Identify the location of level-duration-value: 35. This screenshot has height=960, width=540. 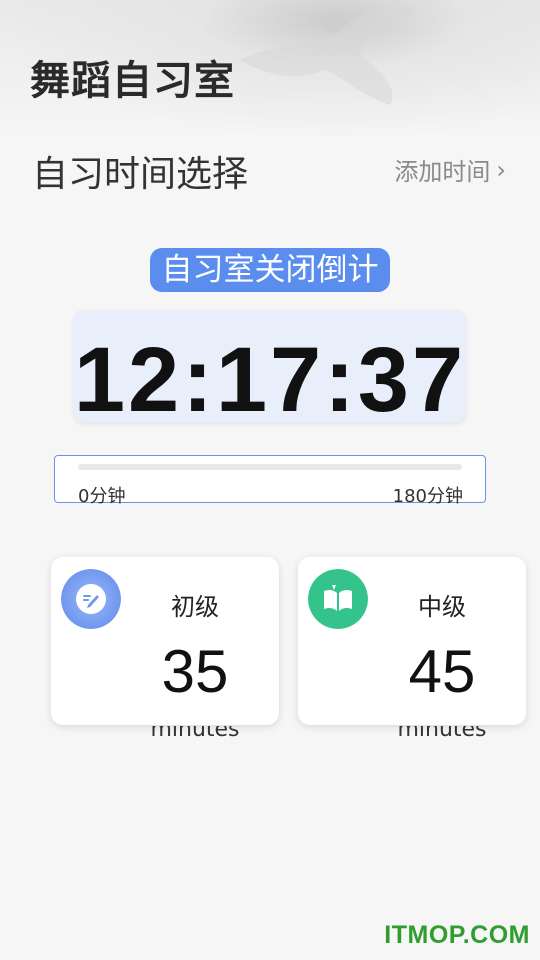
(195, 671).